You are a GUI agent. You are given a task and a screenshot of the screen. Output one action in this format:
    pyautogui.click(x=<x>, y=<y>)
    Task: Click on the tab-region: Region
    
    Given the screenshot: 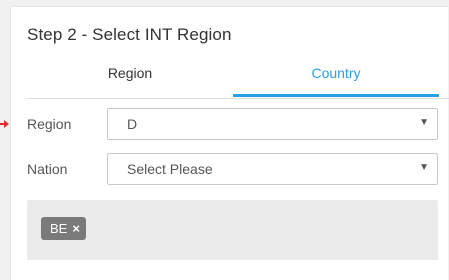 What is the action you would take?
    pyautogui.click(x=130, y=79)
    